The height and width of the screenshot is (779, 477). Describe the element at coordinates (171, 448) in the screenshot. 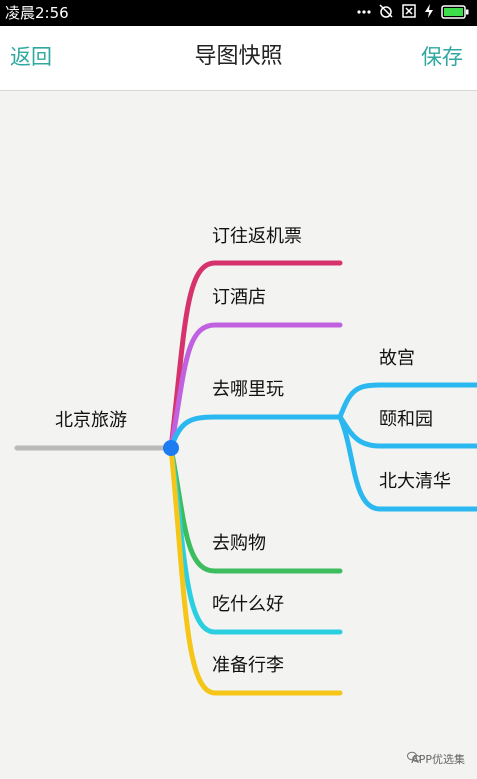

I see `mindmap-hub` at that location.